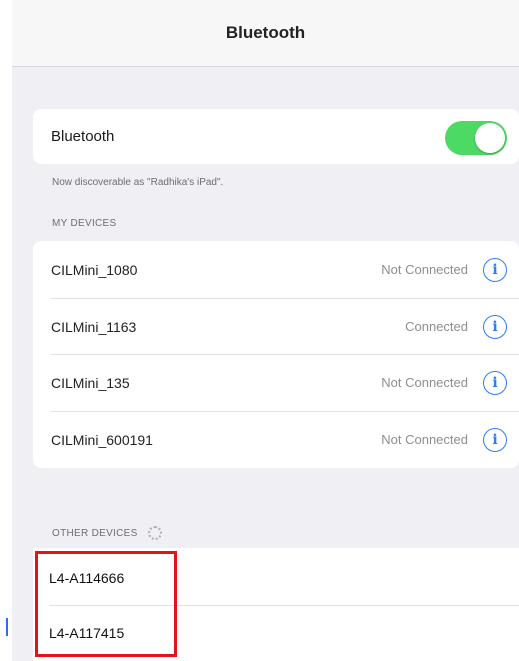 This screenshot has height=661, width=519. Describe the element at coordinates (276, 269) in the screenshot. I see `device-row: CILMini_1080 Not Connected i` at that location.